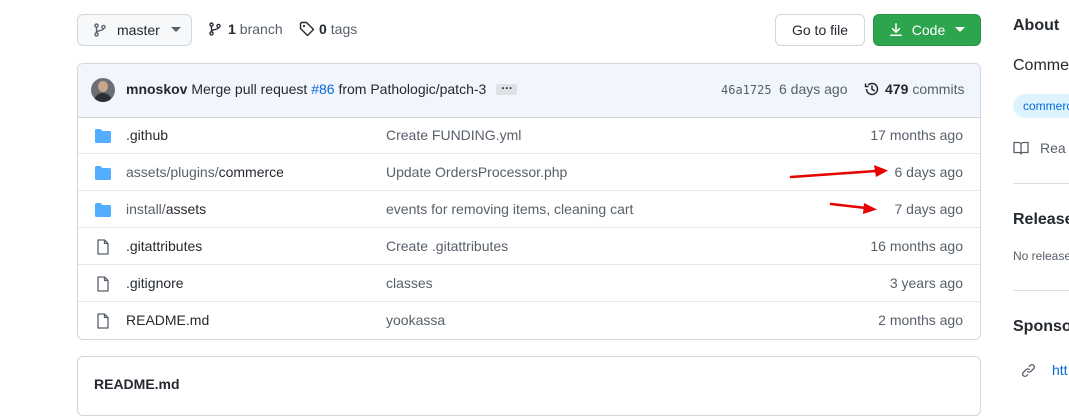 This screenshot has height=416, width=1069. I want to click on tags-link: 0 tags, so click(328, 29).